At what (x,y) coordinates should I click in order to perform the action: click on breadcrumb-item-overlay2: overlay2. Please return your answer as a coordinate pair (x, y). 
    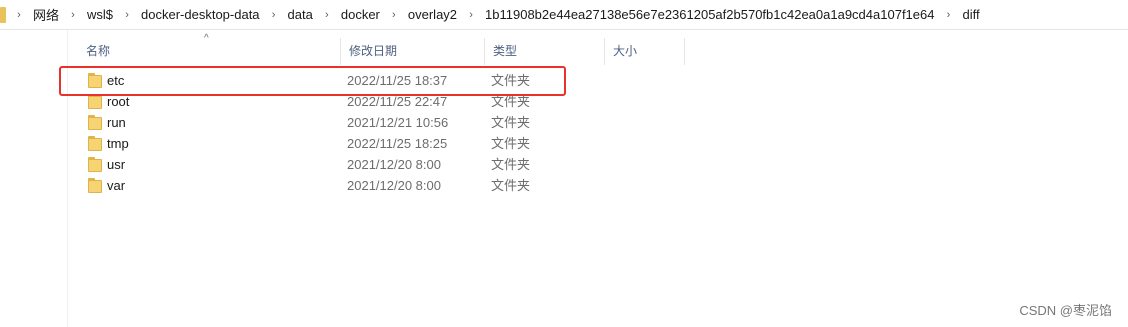
    Looking at the image, I should click on (432, 14).